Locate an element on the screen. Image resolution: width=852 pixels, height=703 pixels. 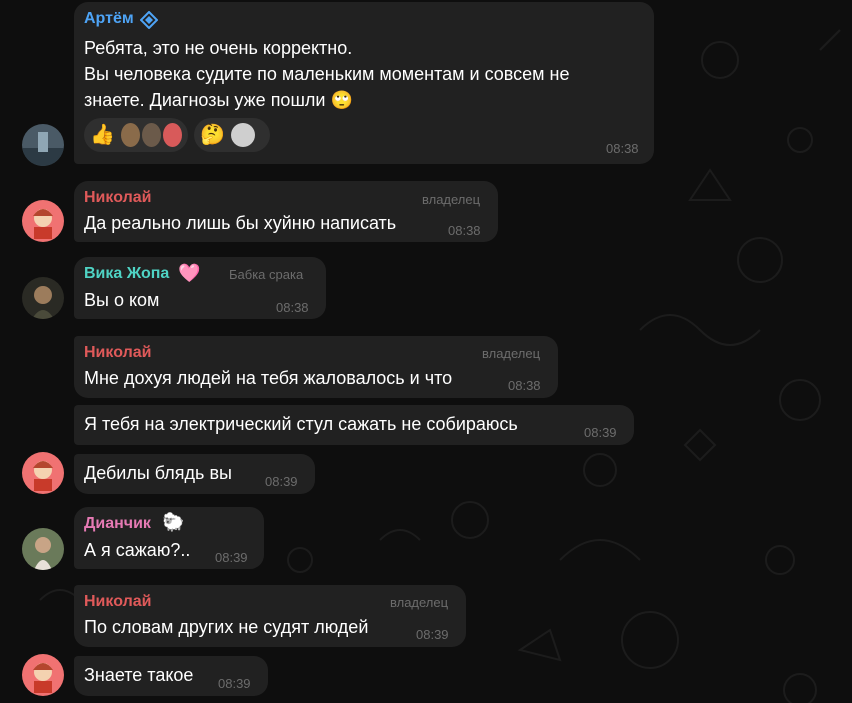
message-text: Знаете такое is located at coordinates (139, 675).